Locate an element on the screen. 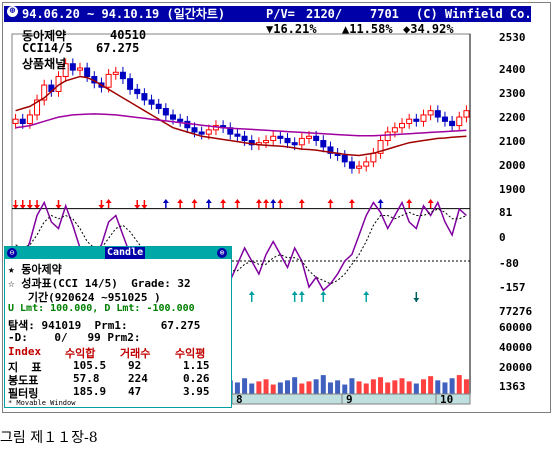  panel-titlebar: ⊖ Candle ⊕ is located at coordinates (118, 253).